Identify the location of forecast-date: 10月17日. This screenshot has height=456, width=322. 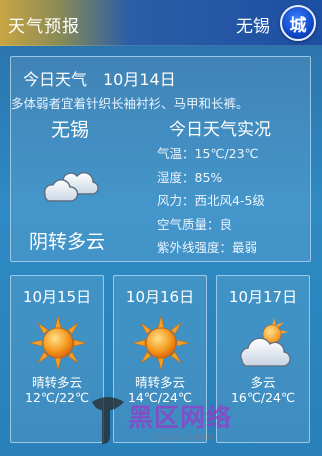
(263, 297).